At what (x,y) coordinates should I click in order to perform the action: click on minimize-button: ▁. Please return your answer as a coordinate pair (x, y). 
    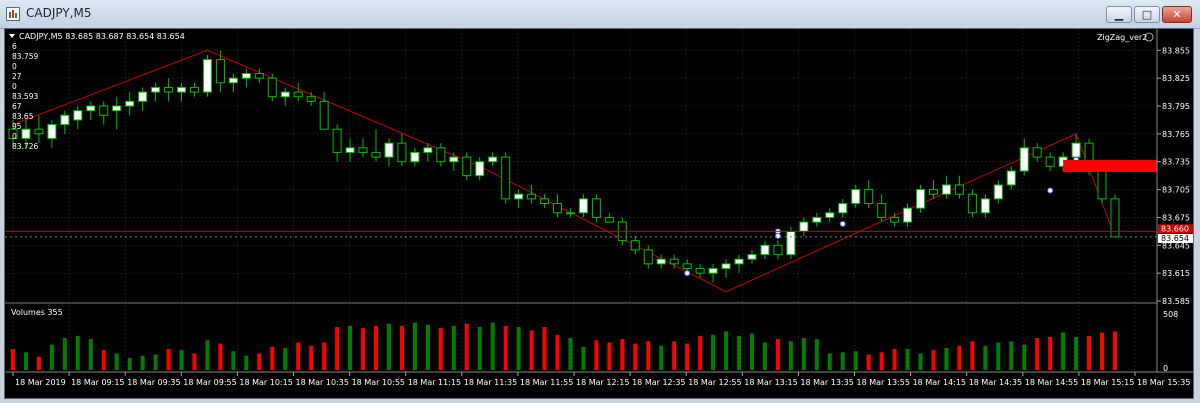
    Looking at the image, I should click on (1119, 14).